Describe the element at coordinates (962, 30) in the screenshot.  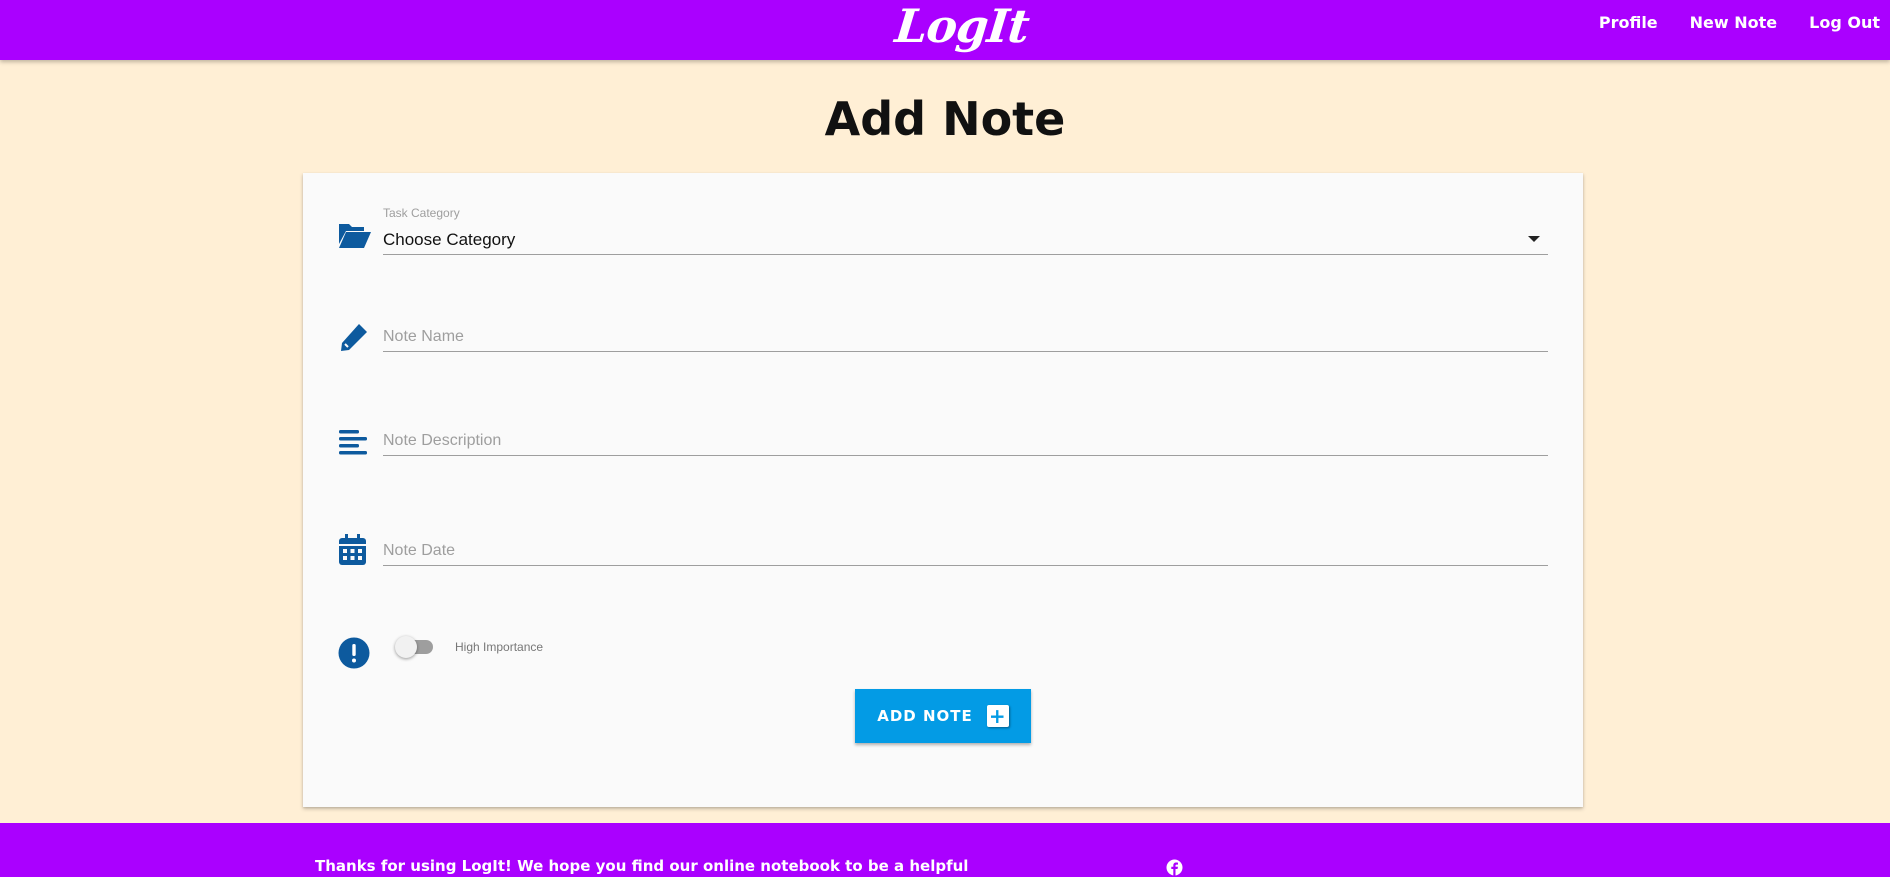
I see `brand-logo: LogIt` at that location.